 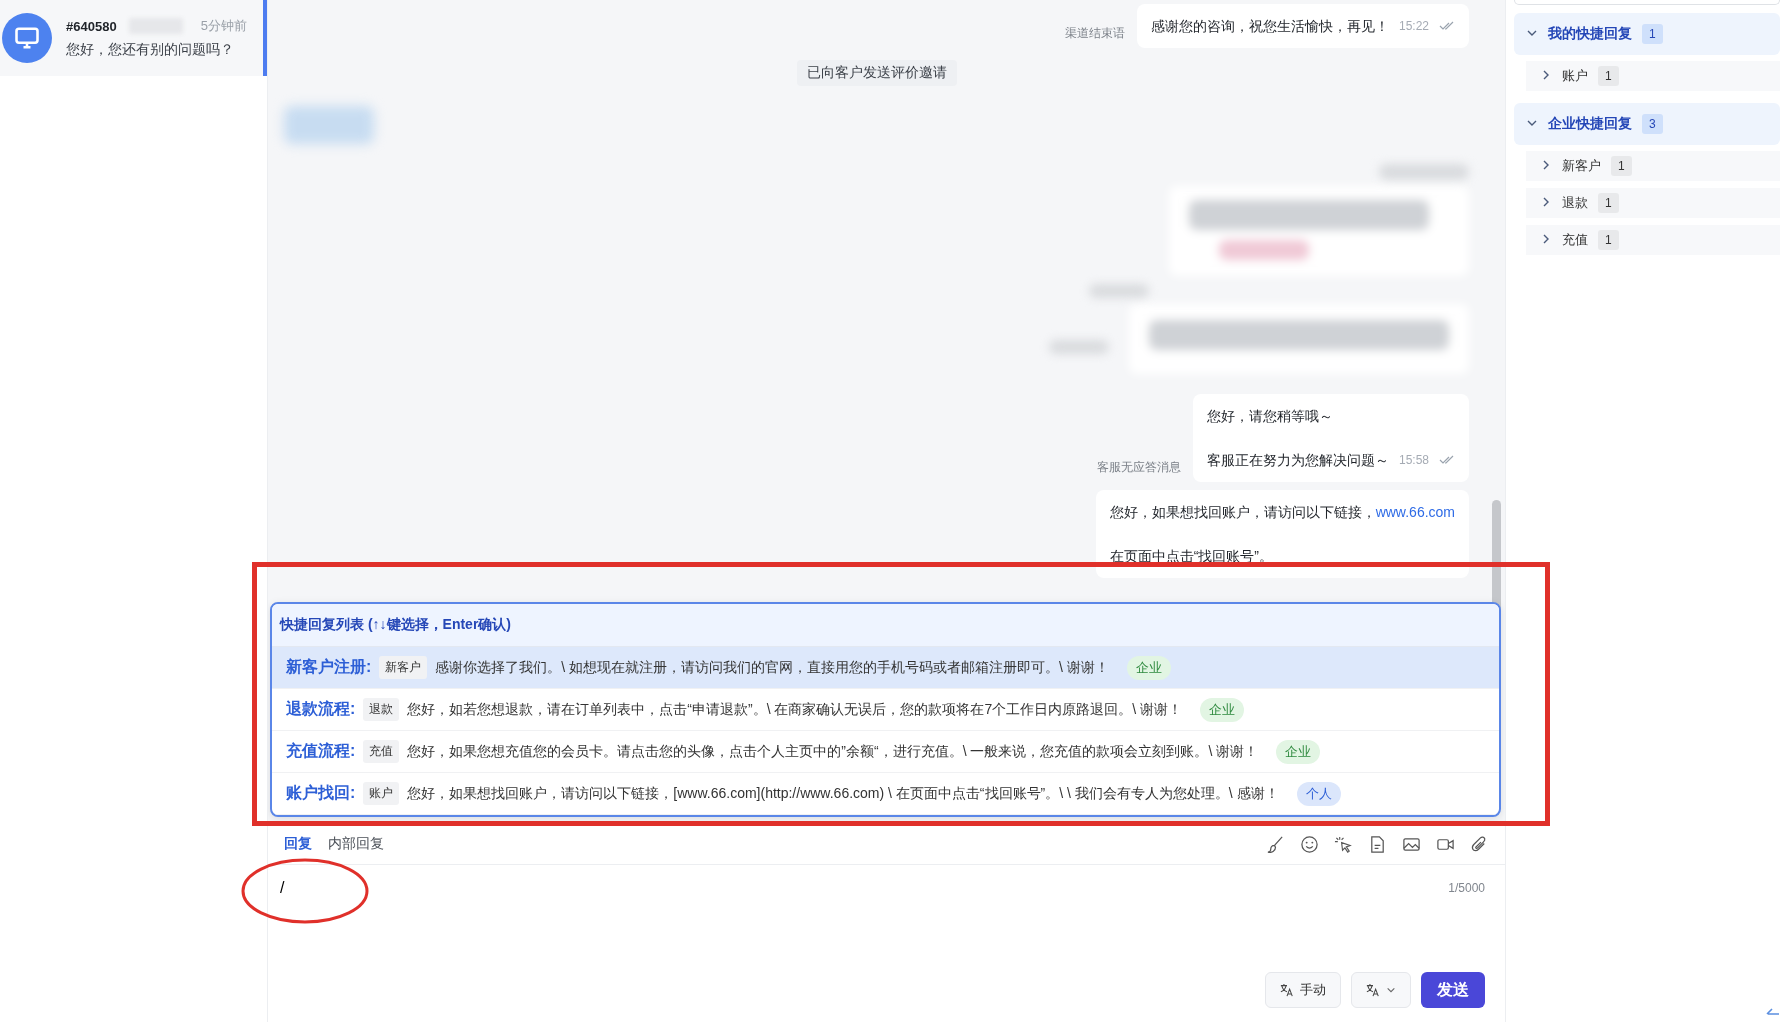 What do you see at coordinates (833, 751) in the screenshot?
I see `reply-content: 您好，如果您想充值您的会员卡。请点击您的头像，点击个人主页中的”余额“，进行充值。\ 一般来说，您充值的款项会立刻到账。\ 谢谢！` at bounding box center [833, 751].